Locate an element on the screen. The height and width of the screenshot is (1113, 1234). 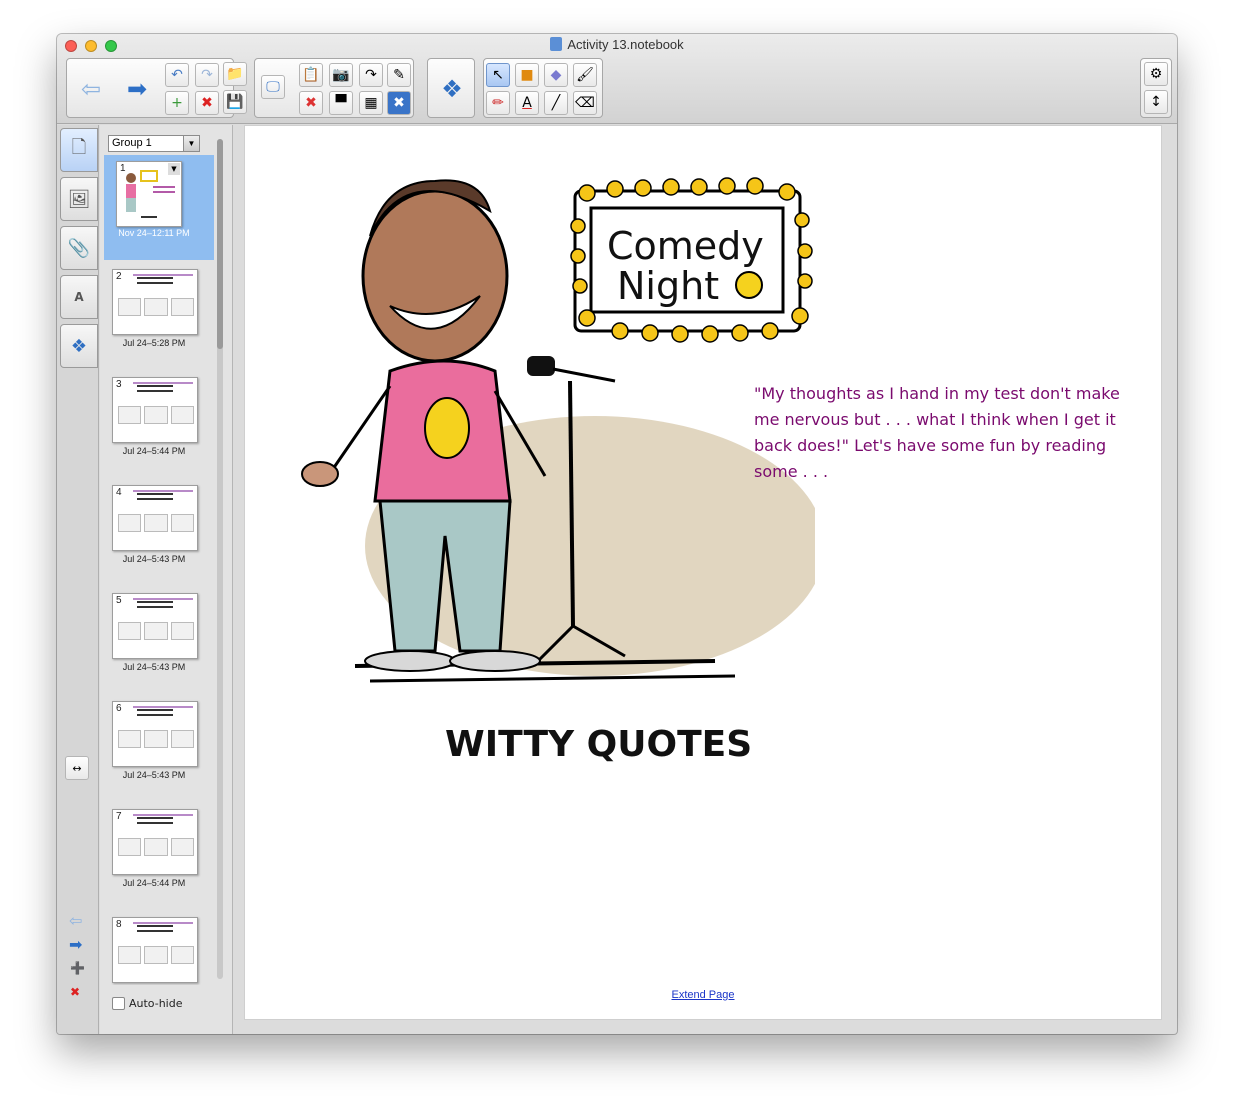
extend-page-link: Extend Page is located at coordinates (703, 995).